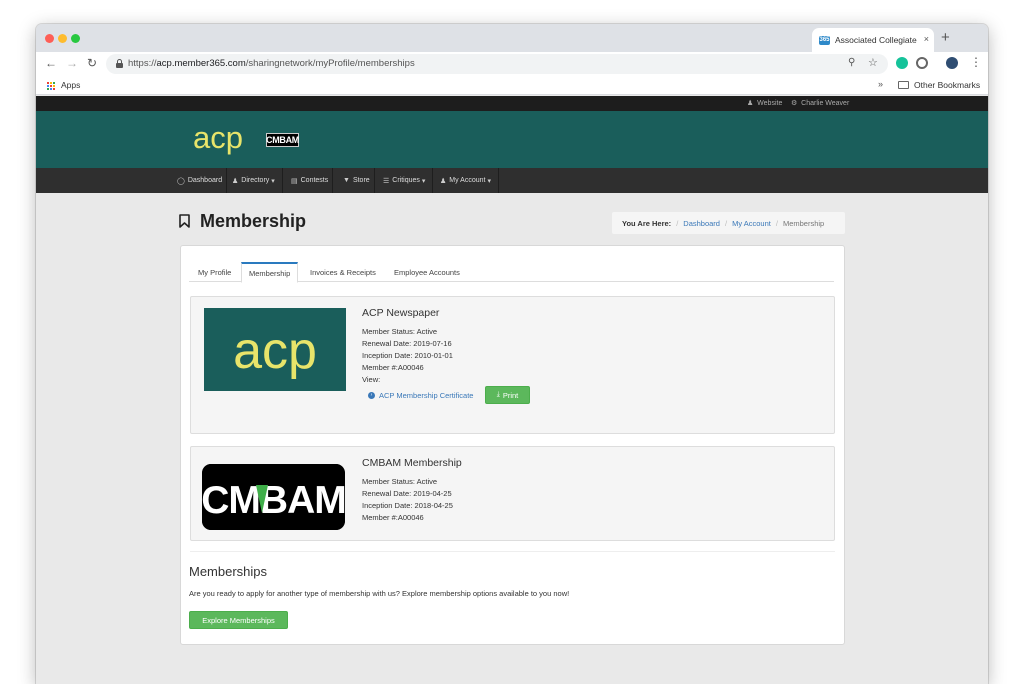 The height and width of the screenshot is (684, 1024). Describe the element at coordinates (945, 37) in the screenshot. I see `new-tab-button: +` at that location.